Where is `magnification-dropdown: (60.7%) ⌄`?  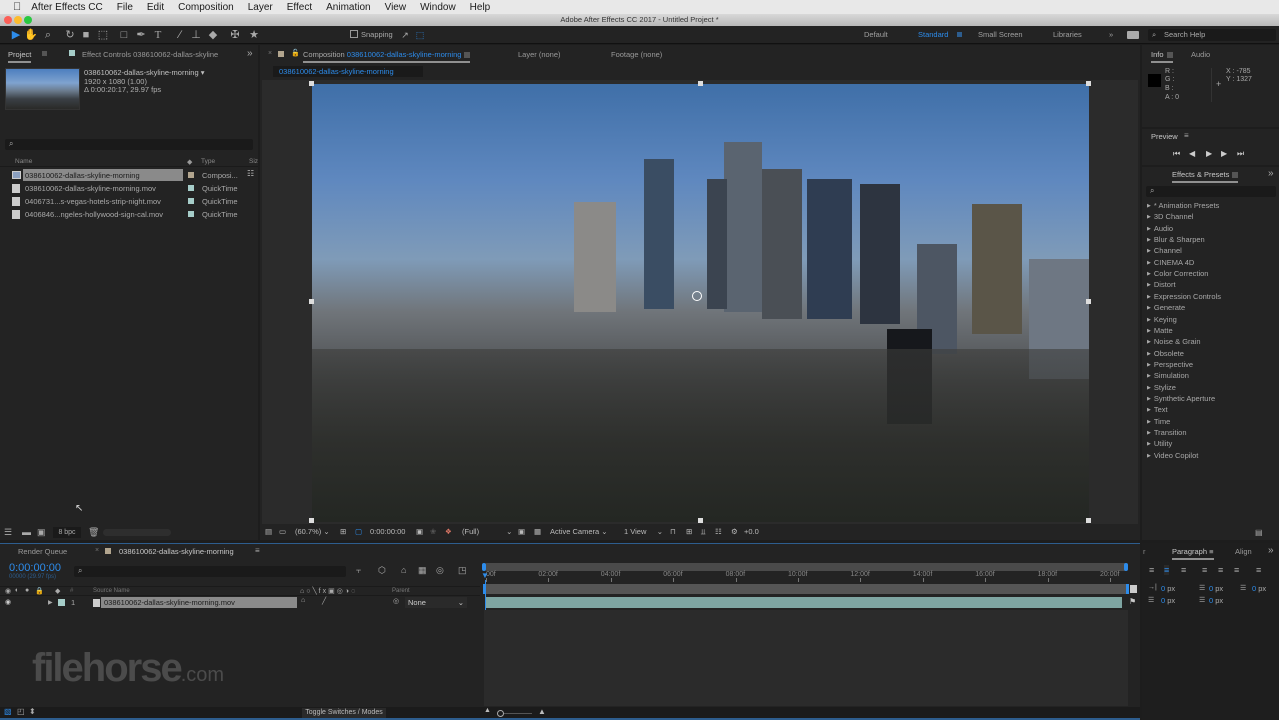
magnification-dropdown: (60.7%) ⌄ is located at coordinates (312, 532).